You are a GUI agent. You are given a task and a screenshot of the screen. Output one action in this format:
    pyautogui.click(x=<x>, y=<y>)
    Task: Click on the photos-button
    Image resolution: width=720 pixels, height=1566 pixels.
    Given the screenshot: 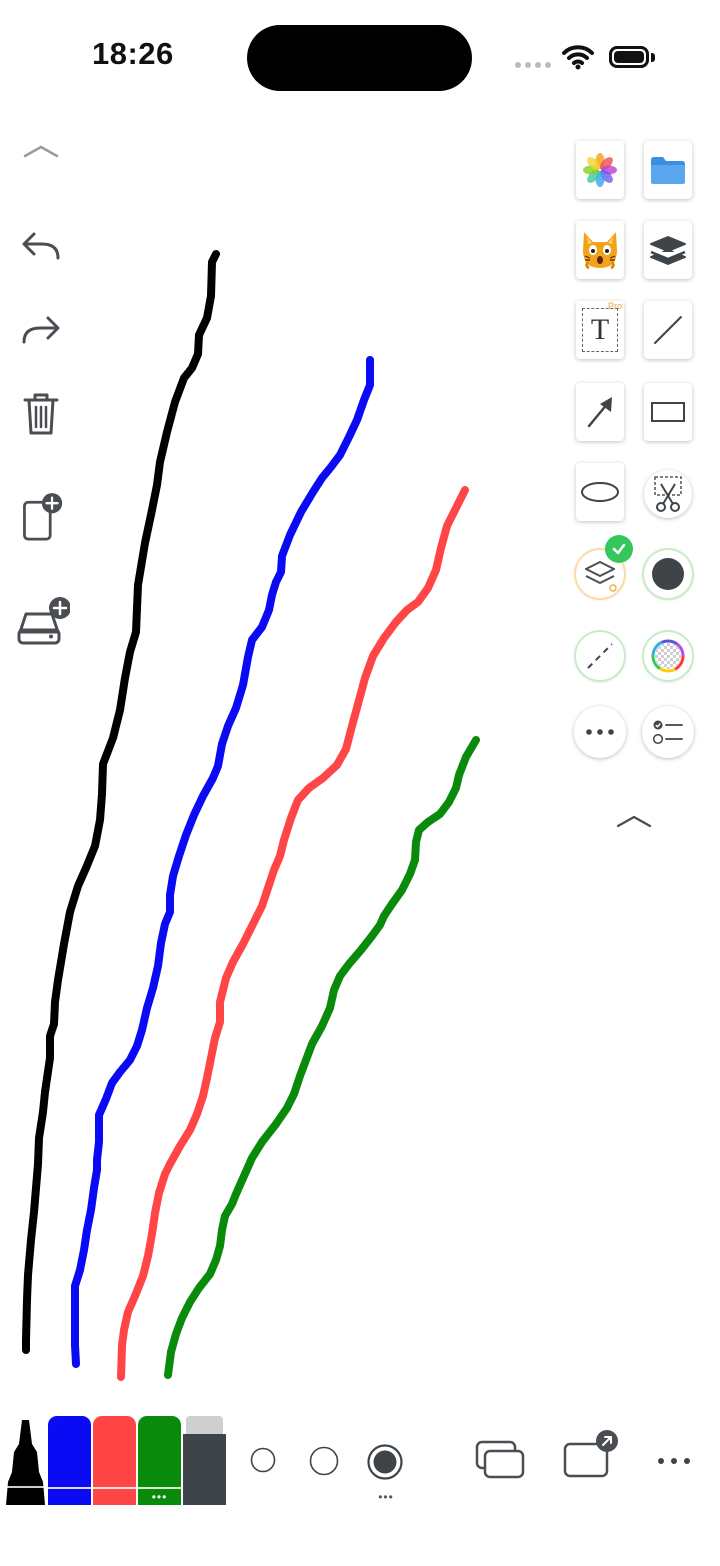 What is the action you would take?
    pyautogui.click(x=600, y=170)
    